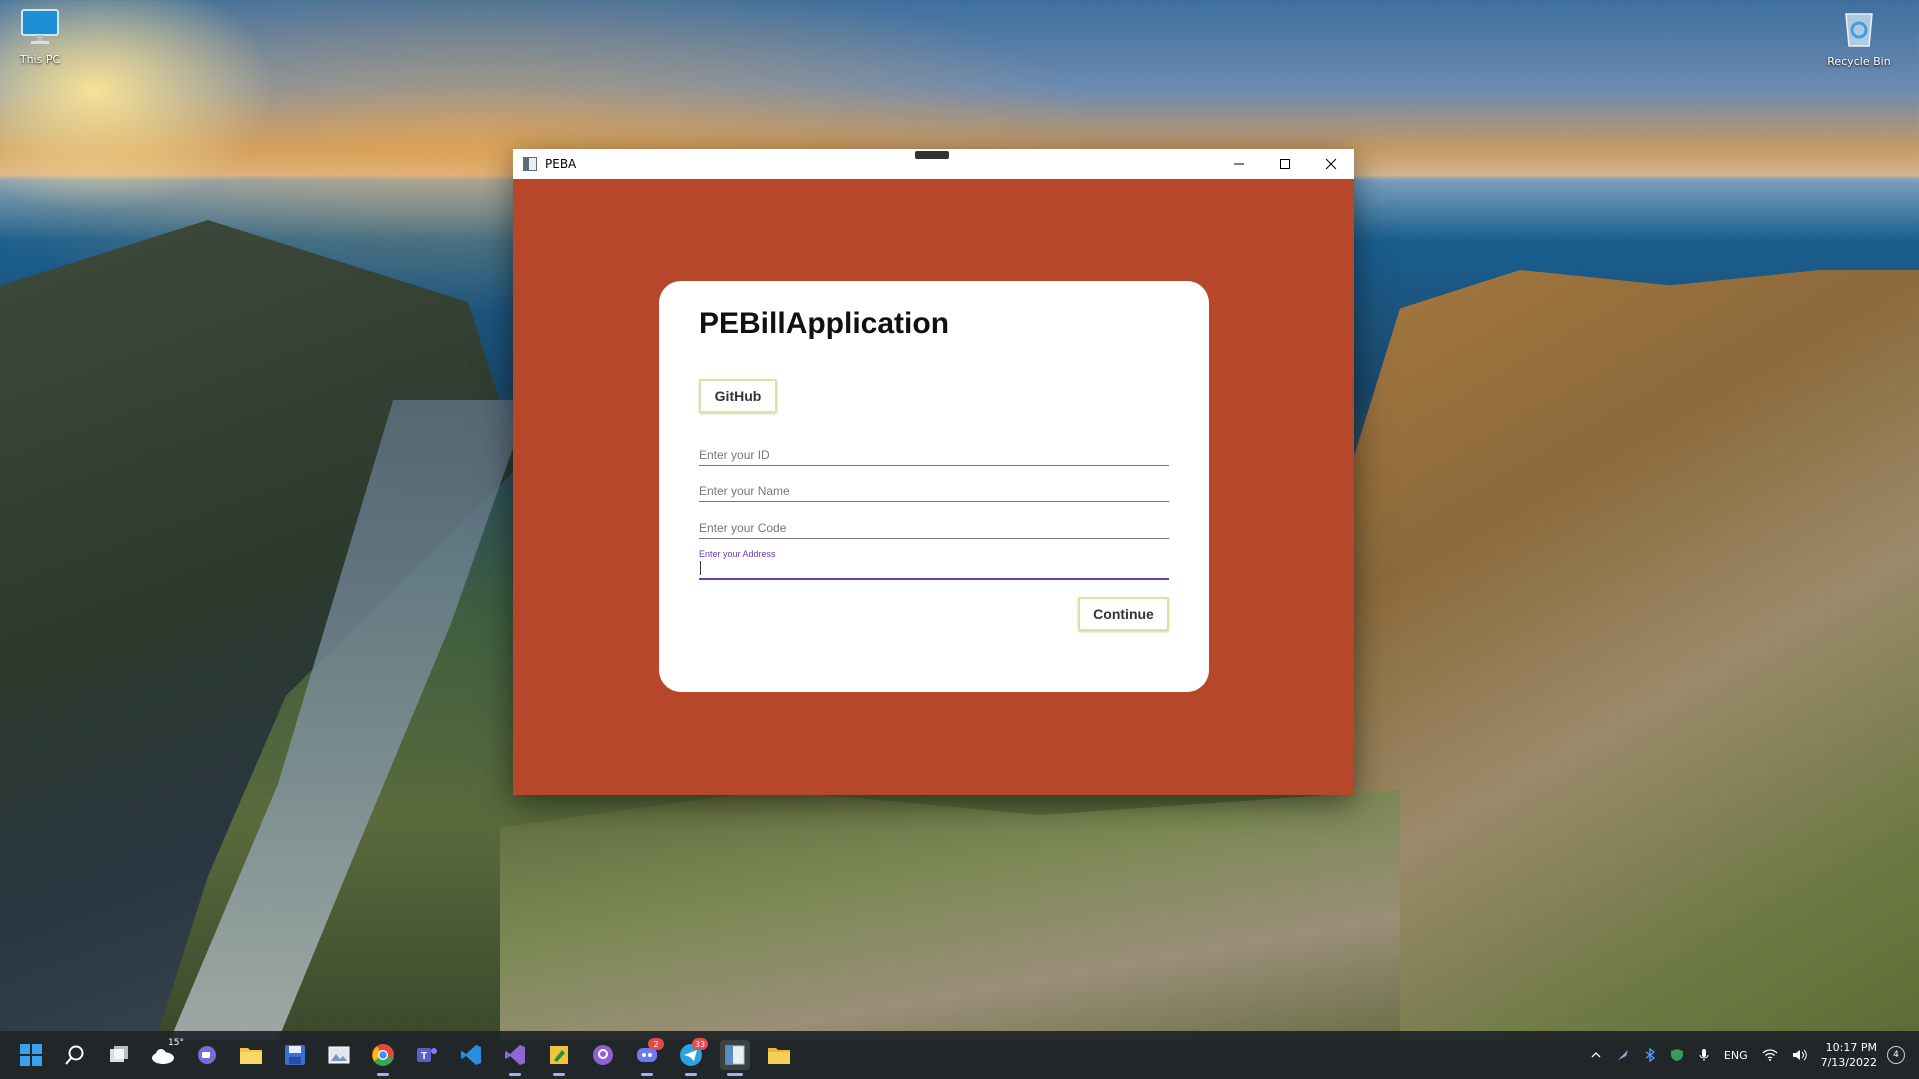 This screenshot has width=1919, height=1079. I want to click on weather-temperature: 15°, so click(176, 1043).